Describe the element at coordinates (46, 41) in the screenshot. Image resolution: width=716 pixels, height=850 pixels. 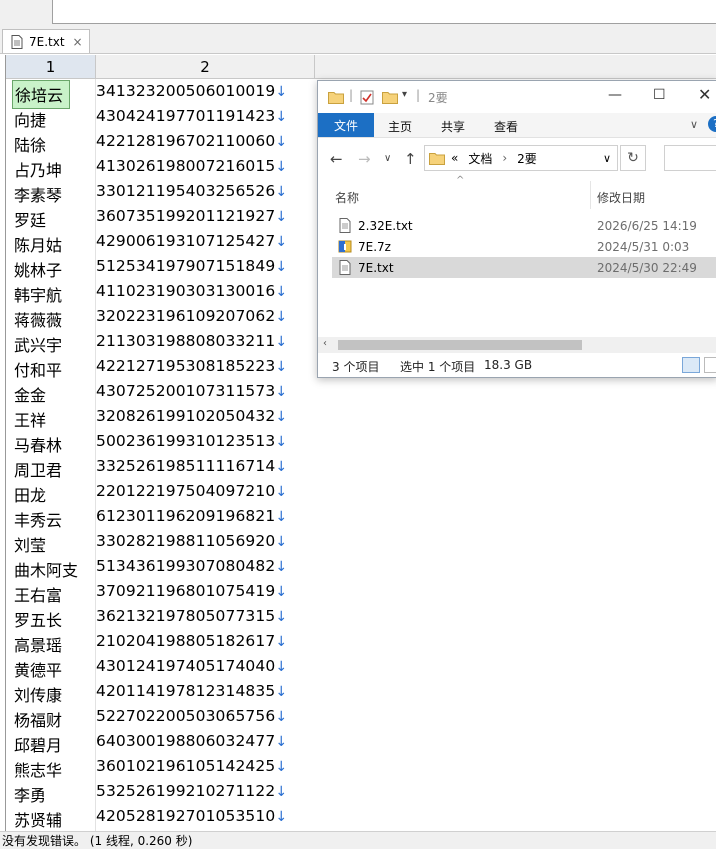
I see `tab-7e-txt: 7E.txt ×` at that location.